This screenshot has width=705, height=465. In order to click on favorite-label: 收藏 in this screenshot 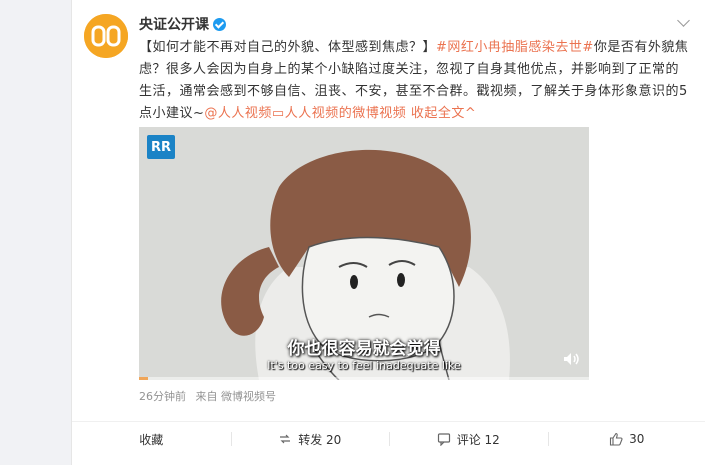, I will do `click(151, 439)`.